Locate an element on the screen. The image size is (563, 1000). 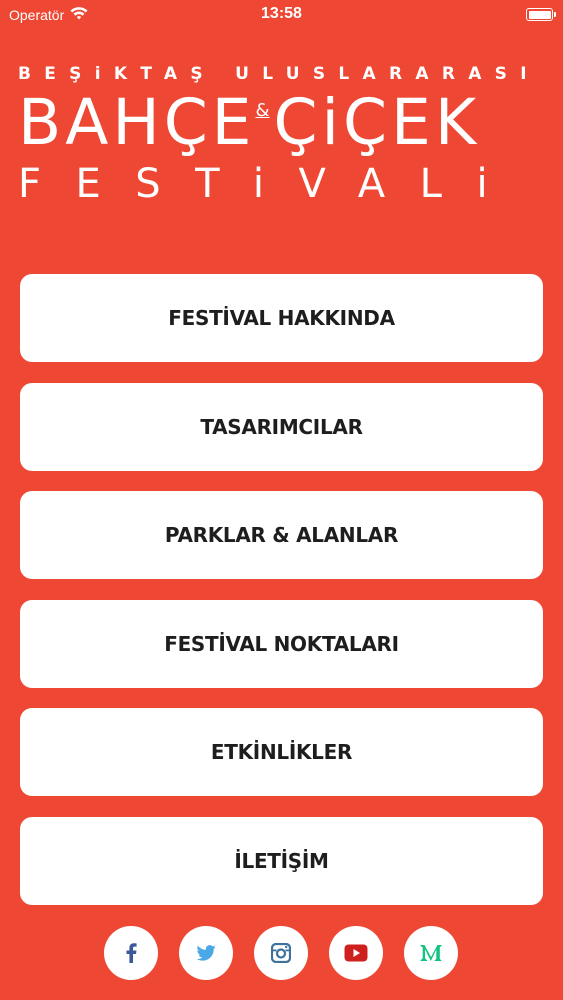
festival-hakkinda-button: FESTİVAL HAKKINDA is located at coordinates (281, 318).